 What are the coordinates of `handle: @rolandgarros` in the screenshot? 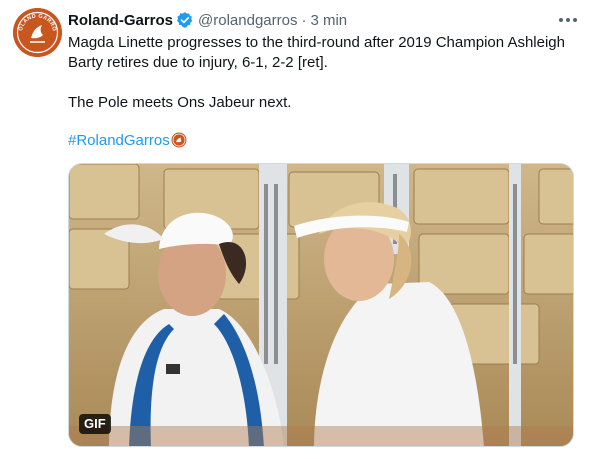 It's located at (247, 20).